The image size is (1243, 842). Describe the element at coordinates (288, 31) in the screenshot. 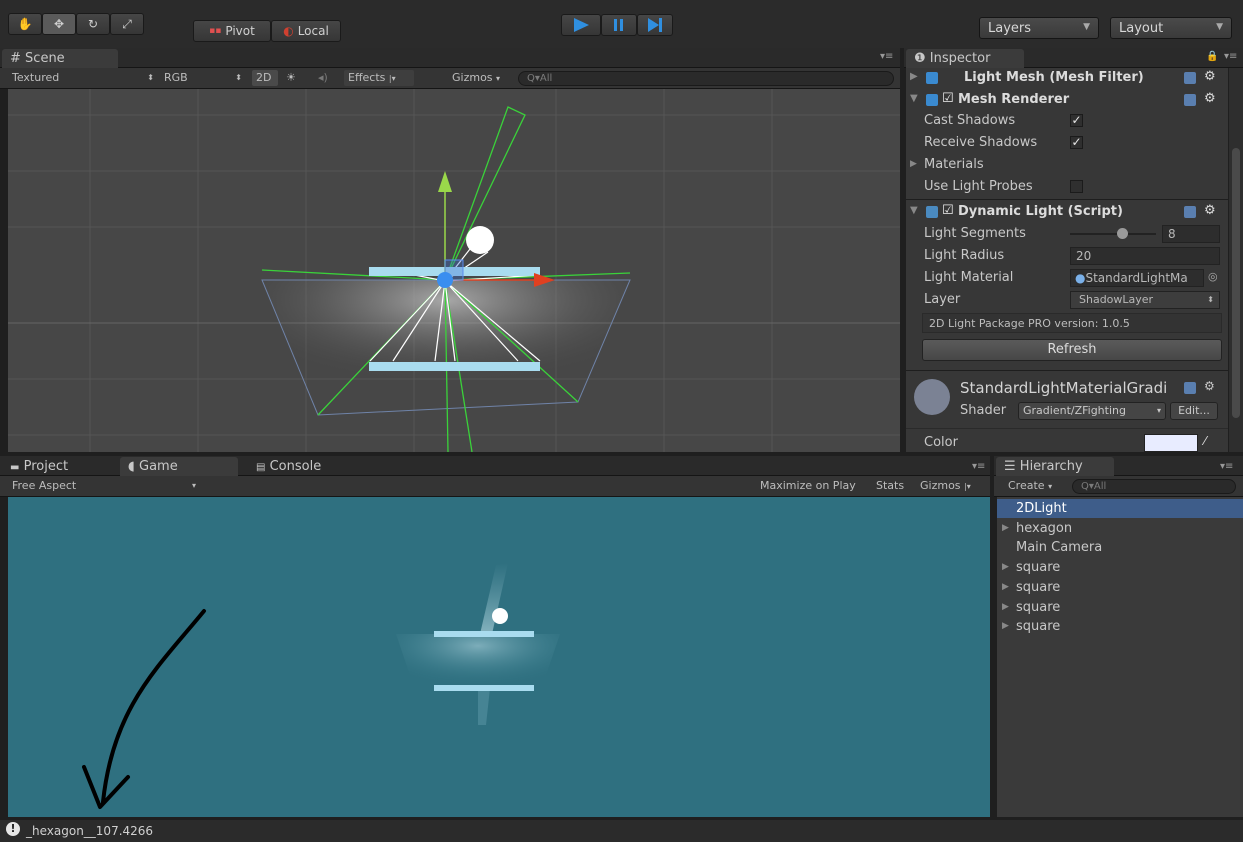

I see `local-icon: ◐` at that location.